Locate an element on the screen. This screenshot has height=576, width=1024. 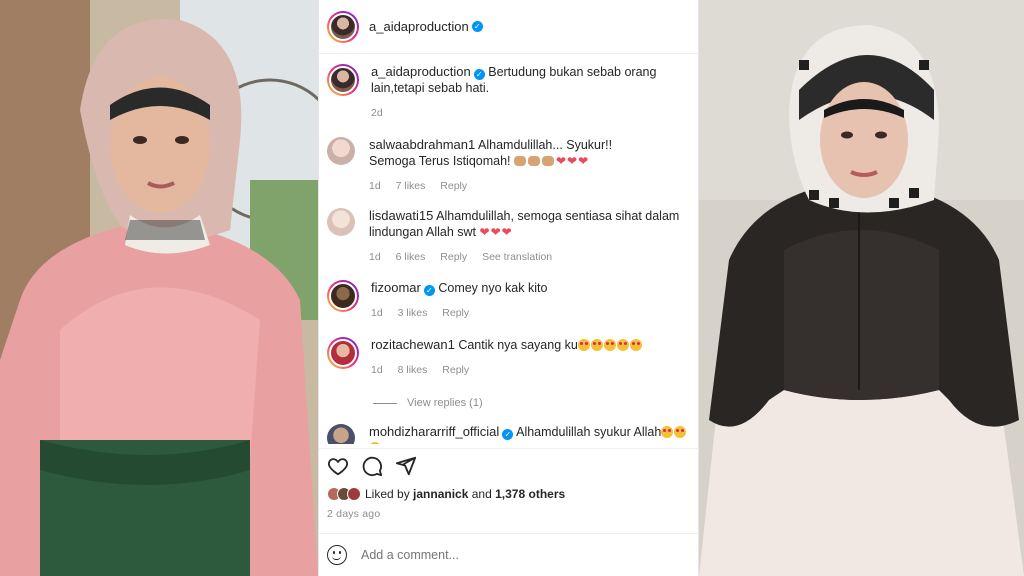
liked-by-connector: and is located at coordinates (481, 494).